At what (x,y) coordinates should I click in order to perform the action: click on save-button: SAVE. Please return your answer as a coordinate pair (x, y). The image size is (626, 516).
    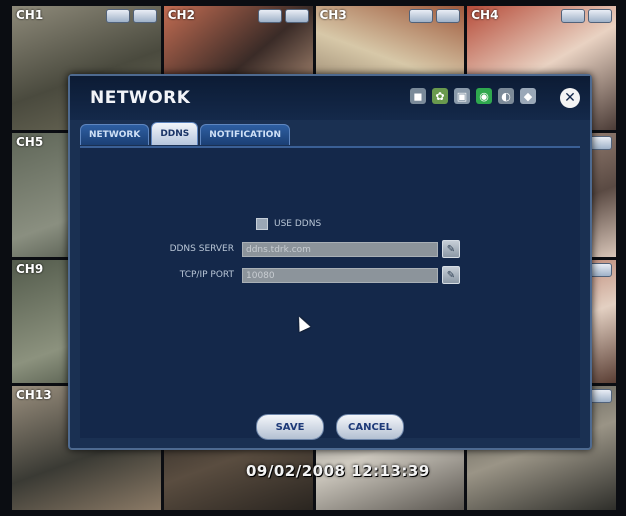
    Looking at the image, I should click on (290, 427).